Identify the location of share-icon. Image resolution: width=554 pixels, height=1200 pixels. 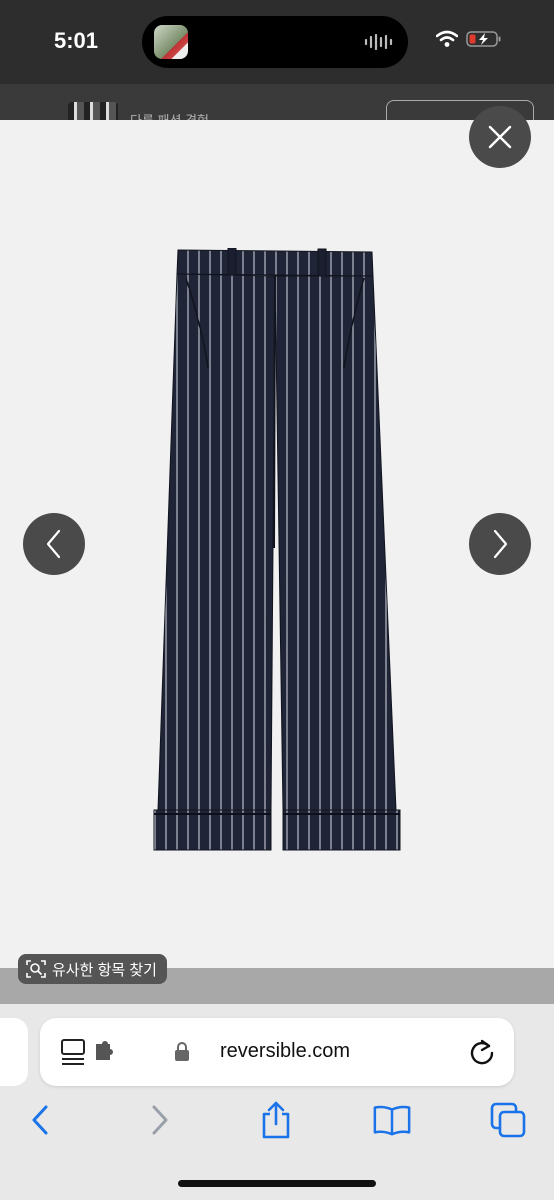
(276, 1120).